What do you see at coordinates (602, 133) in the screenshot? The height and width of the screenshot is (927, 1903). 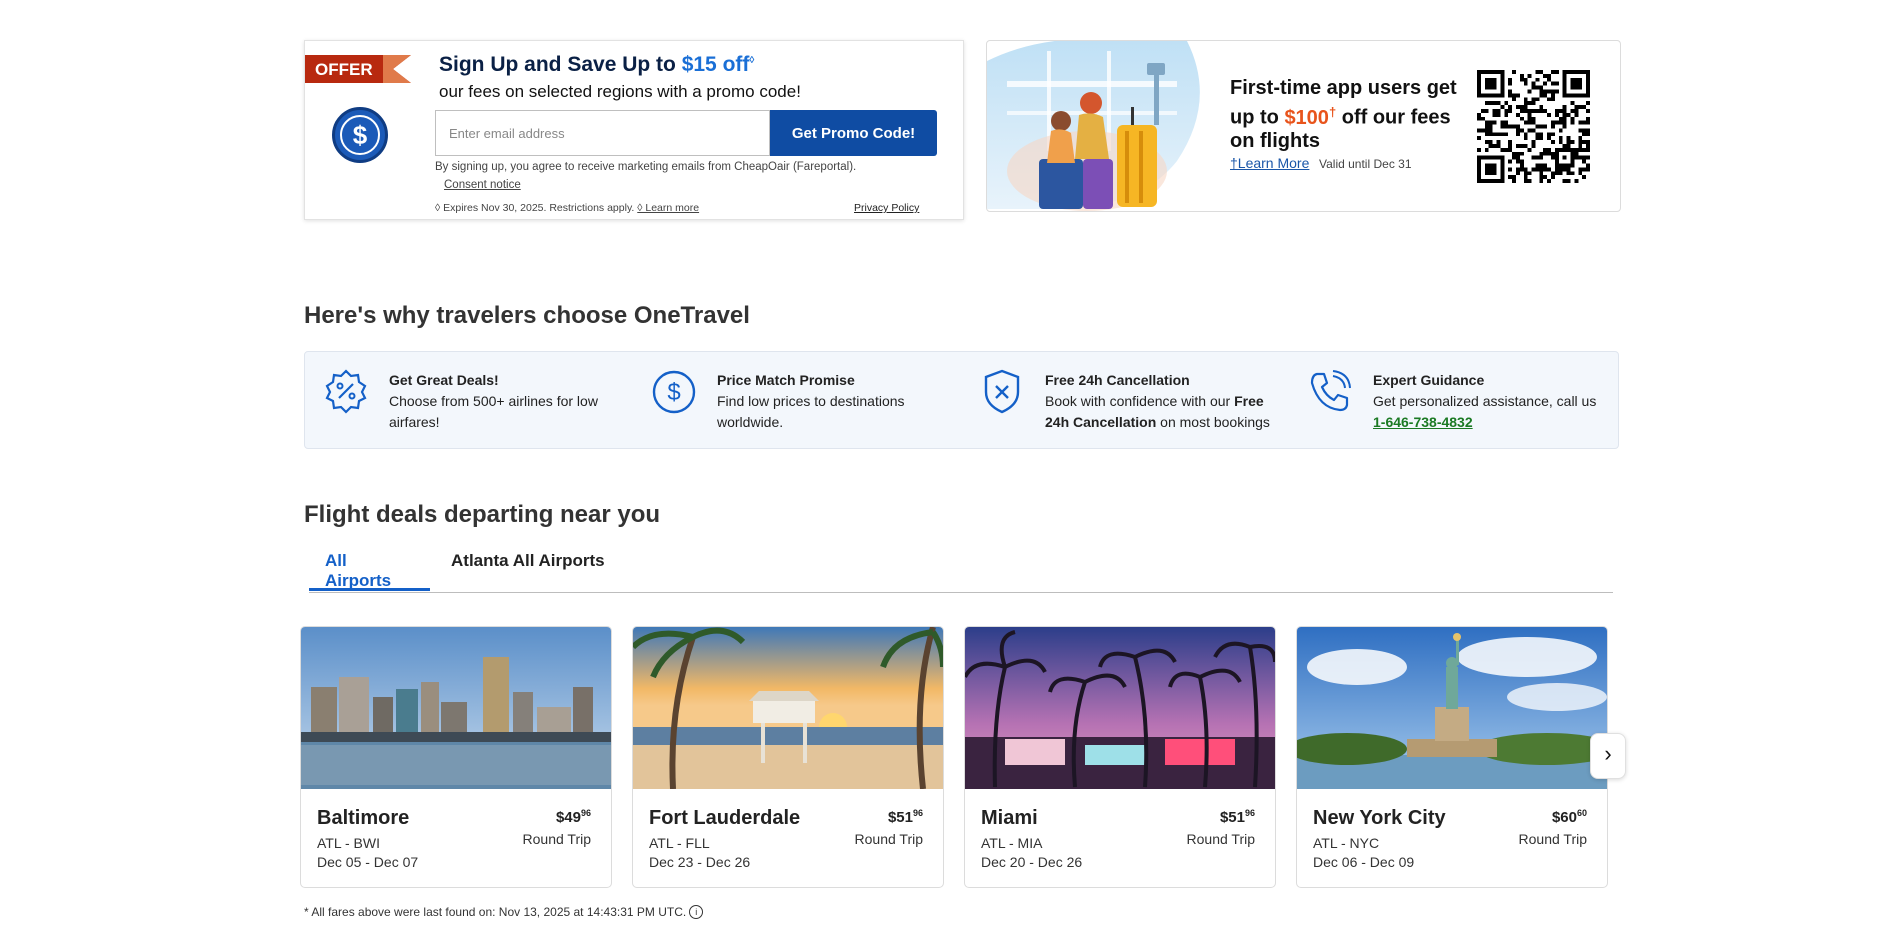 I see `email-input` at bounding box center [602, 133].